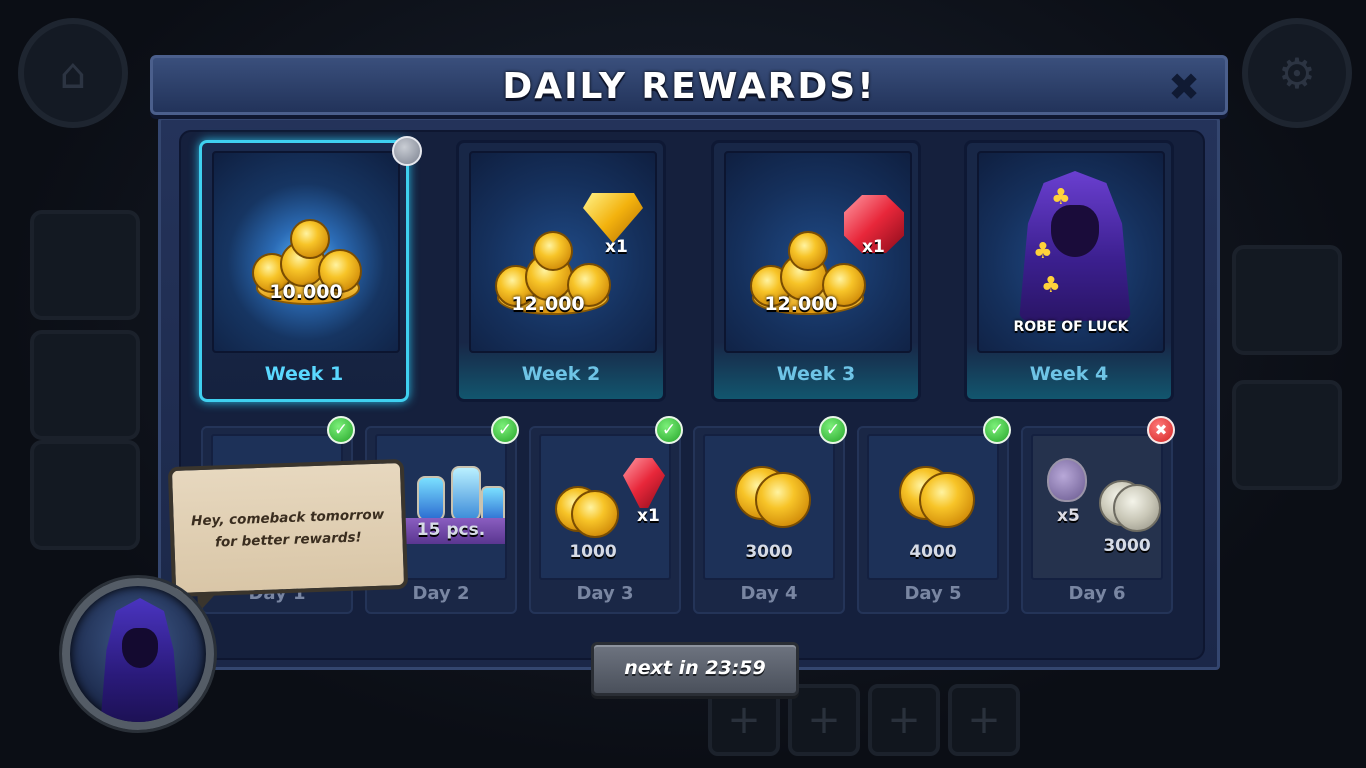  I want to click on day-label: Day 4, so click(769, 593).